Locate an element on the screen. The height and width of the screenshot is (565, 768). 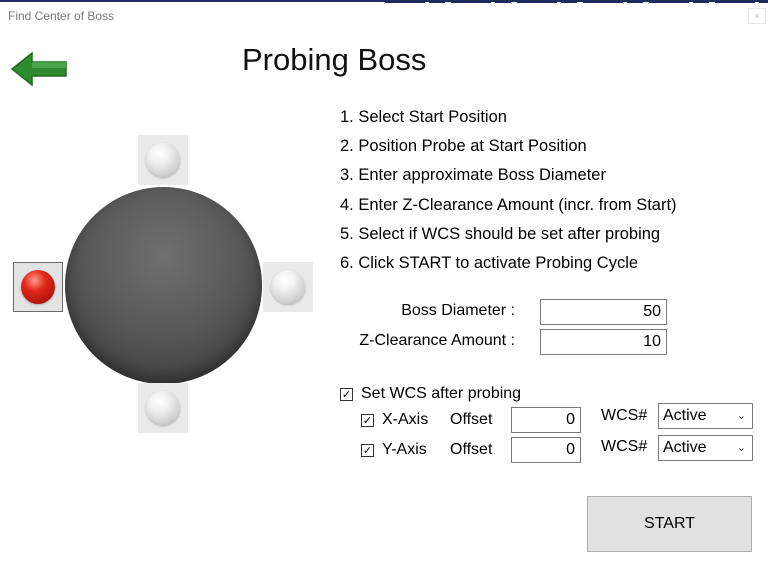
z-clearance-input is located at coordinates (603, 342).